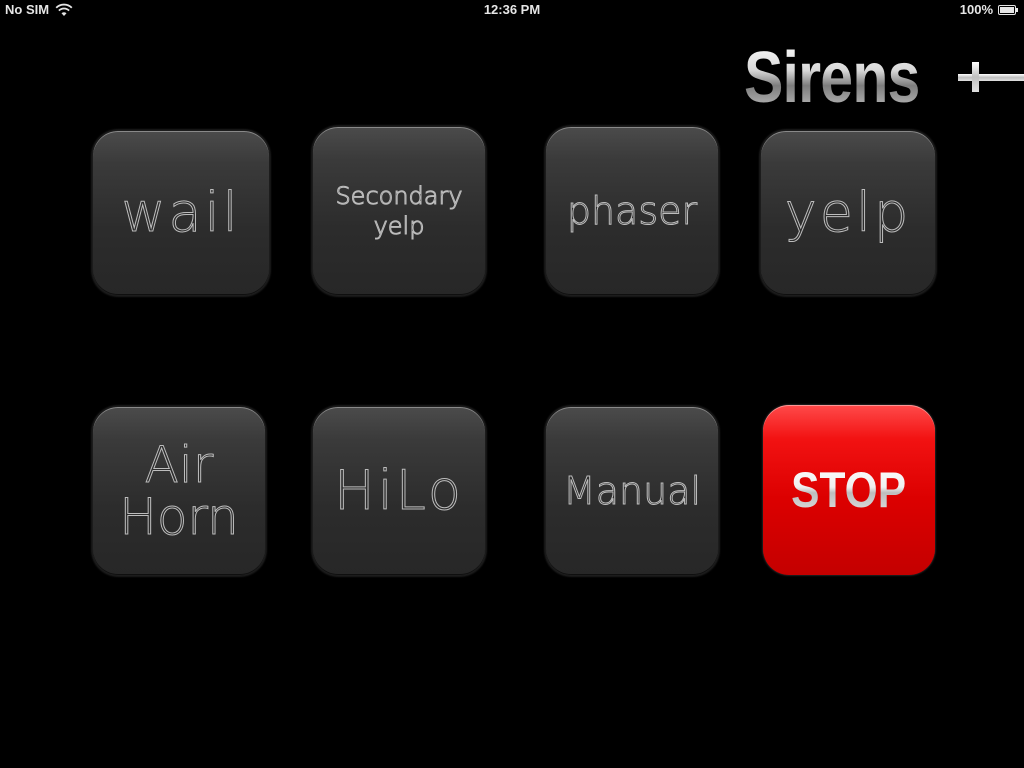 Image resolution: width=1024 pixels, height=768 pixels. I want to click on manual-label: Manual, so click(632, 491).